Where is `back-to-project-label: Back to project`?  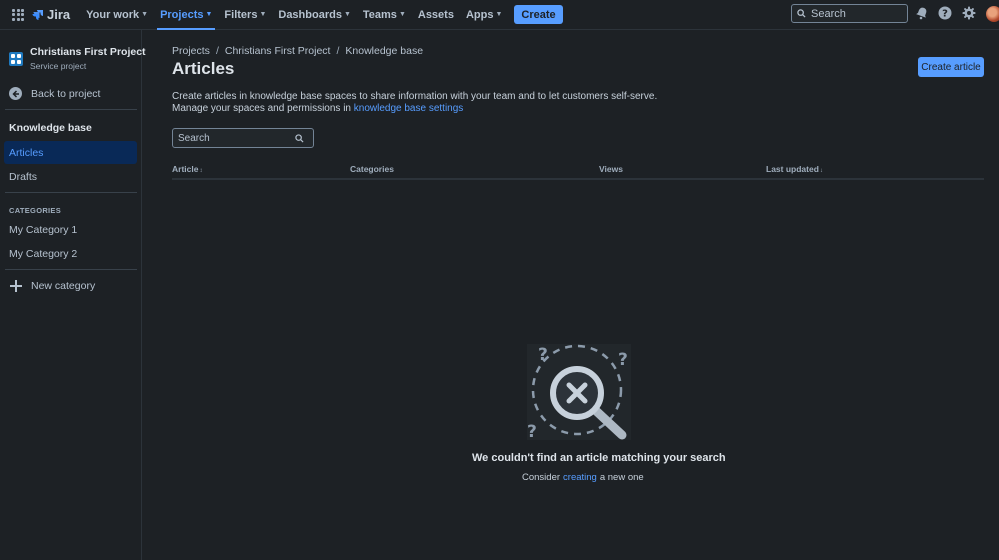
back-to-project-label: Back to project is located at coordinates (66, 93).